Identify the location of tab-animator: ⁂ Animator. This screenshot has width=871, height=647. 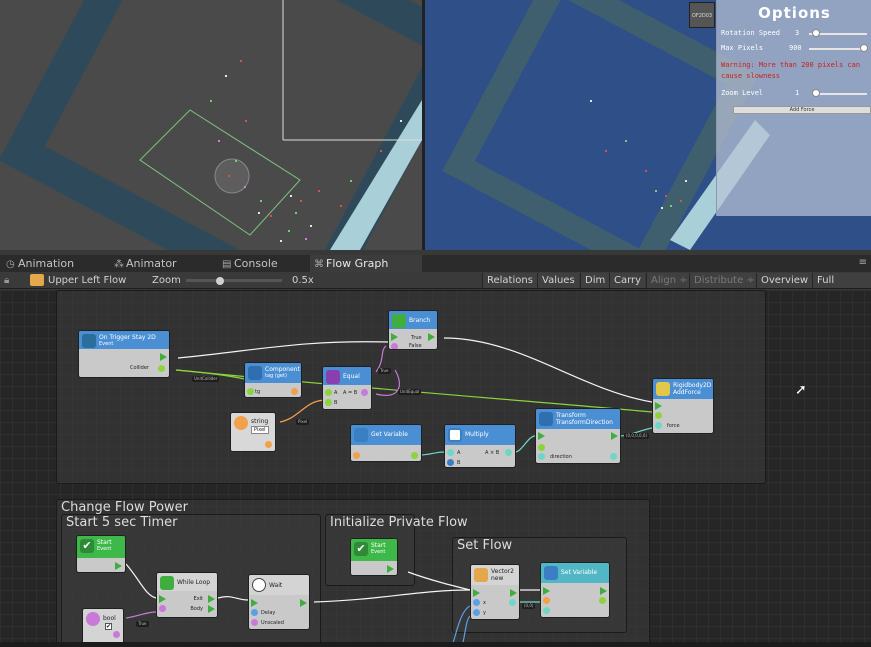
(163, 263).